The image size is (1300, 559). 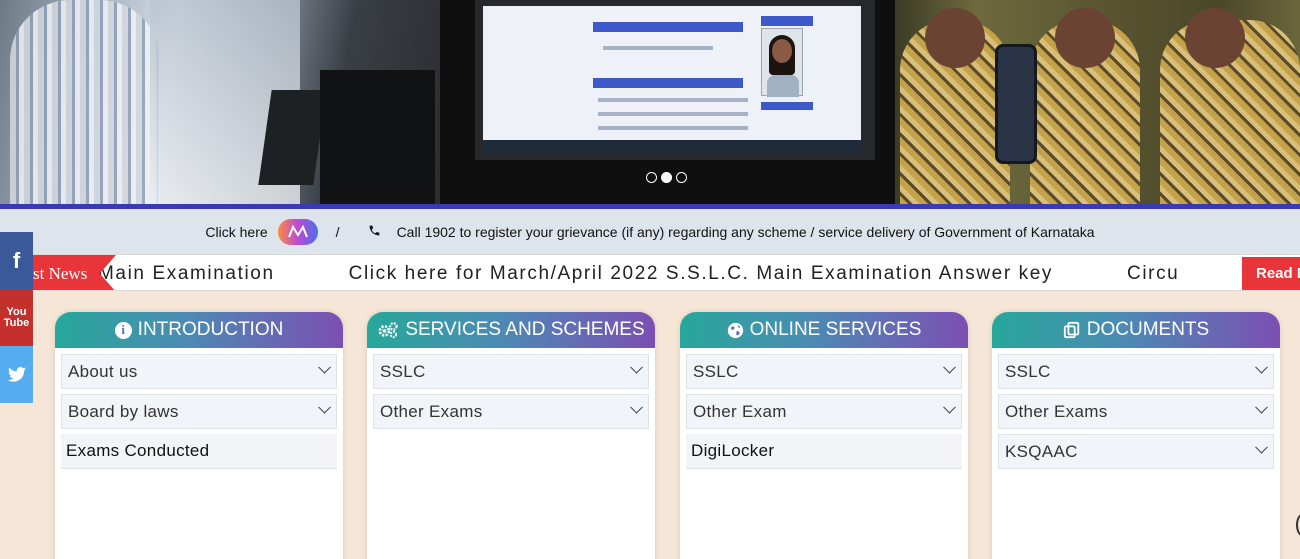 What do you see at coordinates (123, 330) in the screenshot?
I see `info-circle-icon: i` at bounding box center [123, 330].